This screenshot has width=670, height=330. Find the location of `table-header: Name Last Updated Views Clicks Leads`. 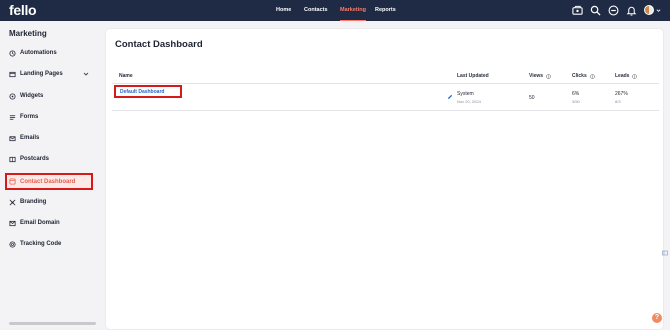

table-header: Name Last Updated Views Clicks Leads is located at coordinates (385, 77).